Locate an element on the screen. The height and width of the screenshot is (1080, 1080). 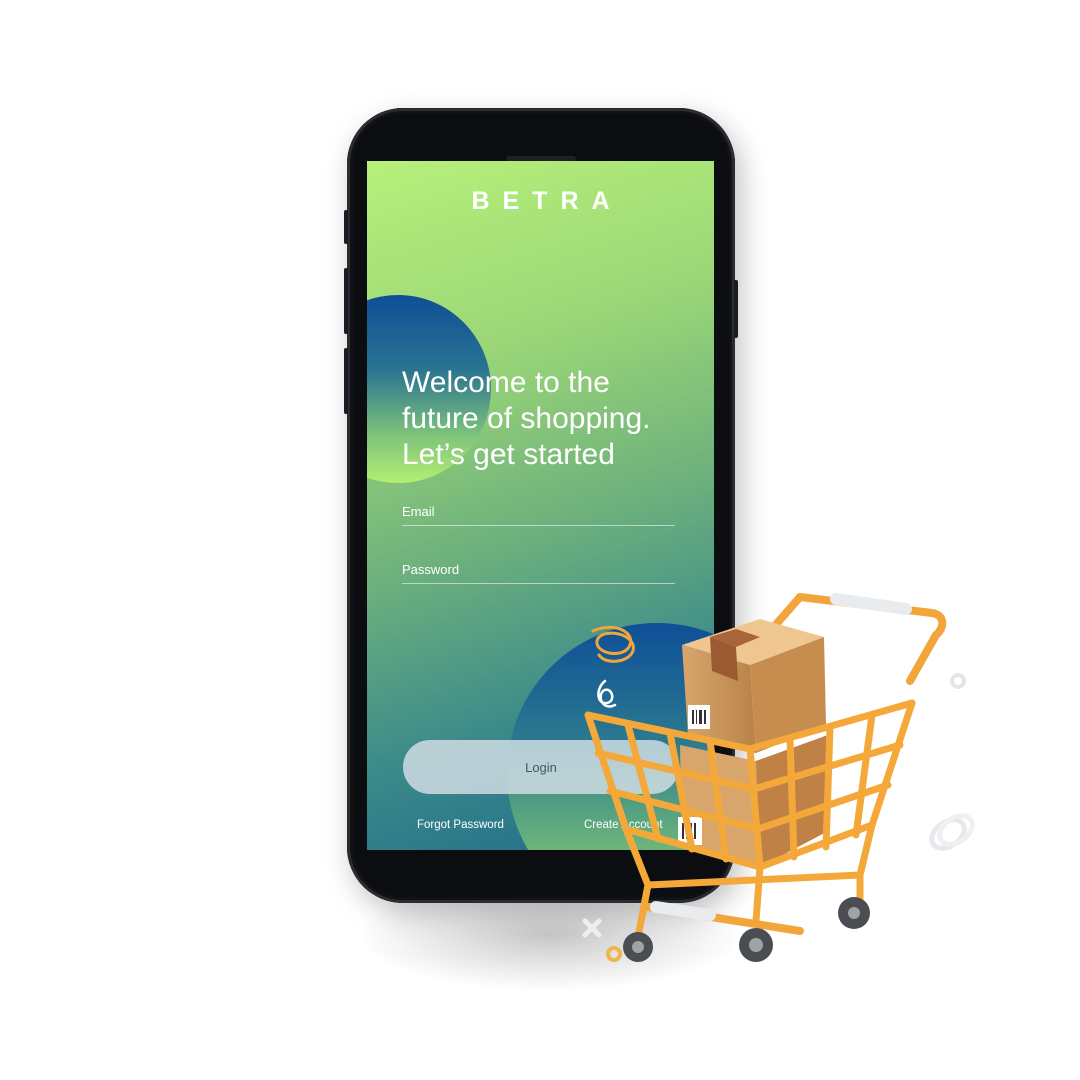
phone-power-button is located at coordinates (736, 309).